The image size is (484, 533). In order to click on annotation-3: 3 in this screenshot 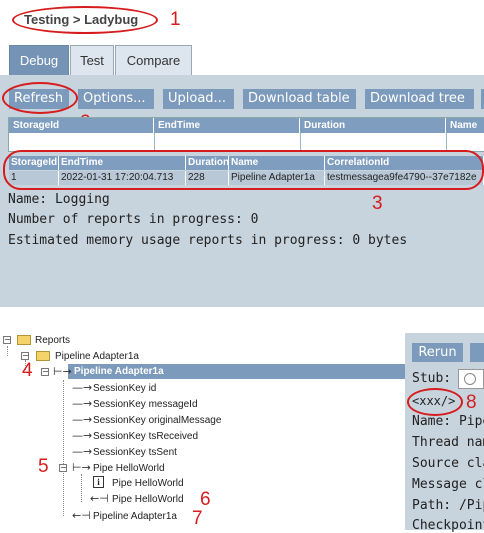, I will do `click(377, 203)`.